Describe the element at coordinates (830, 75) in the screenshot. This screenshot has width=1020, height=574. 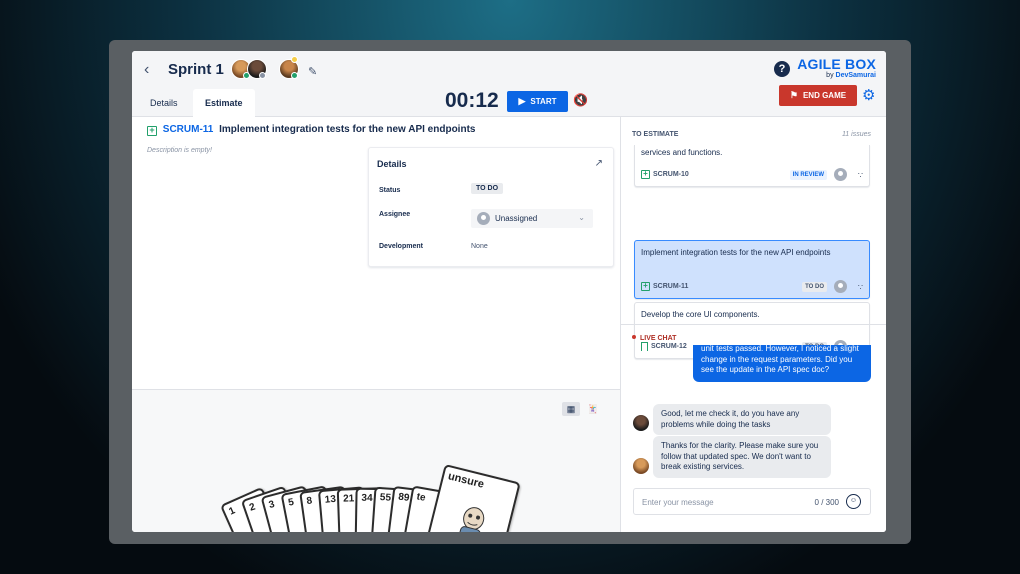
I see `brand-by-text: by` at that location.